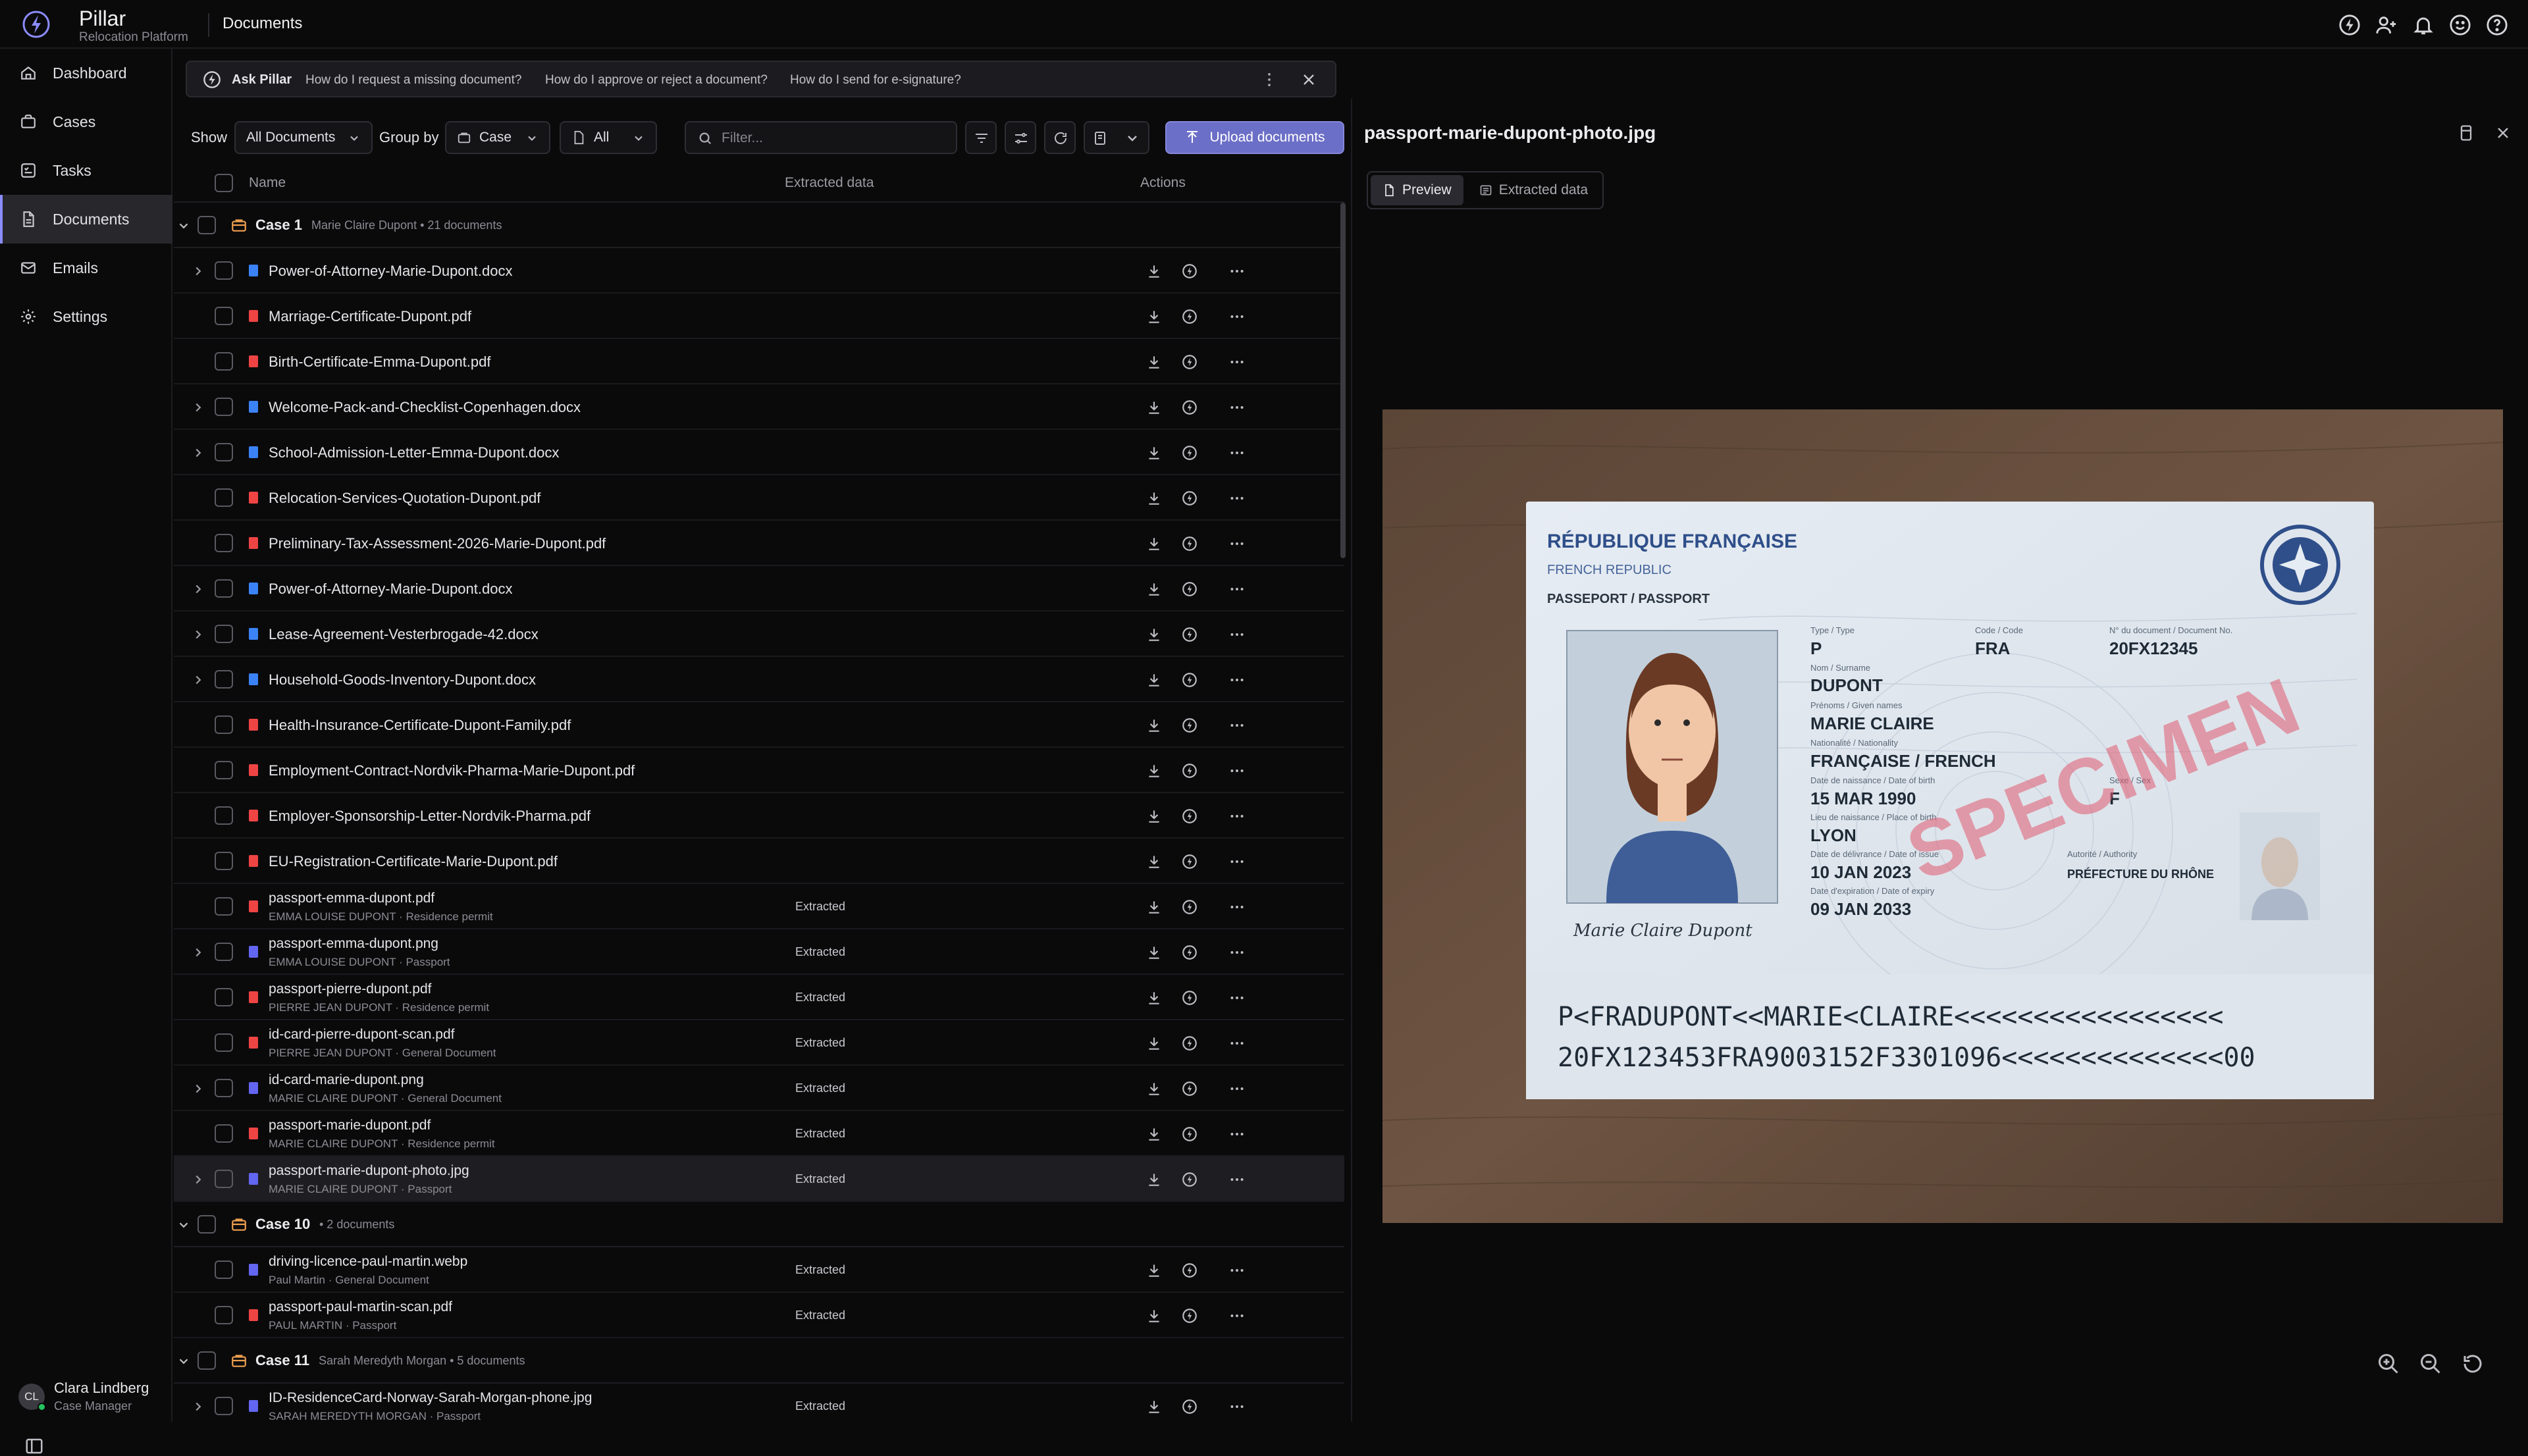 The height and width of the screenshot is (1456, 2528). I want to click on tab-extracted-data: Extracted data, so click(1534, 190).